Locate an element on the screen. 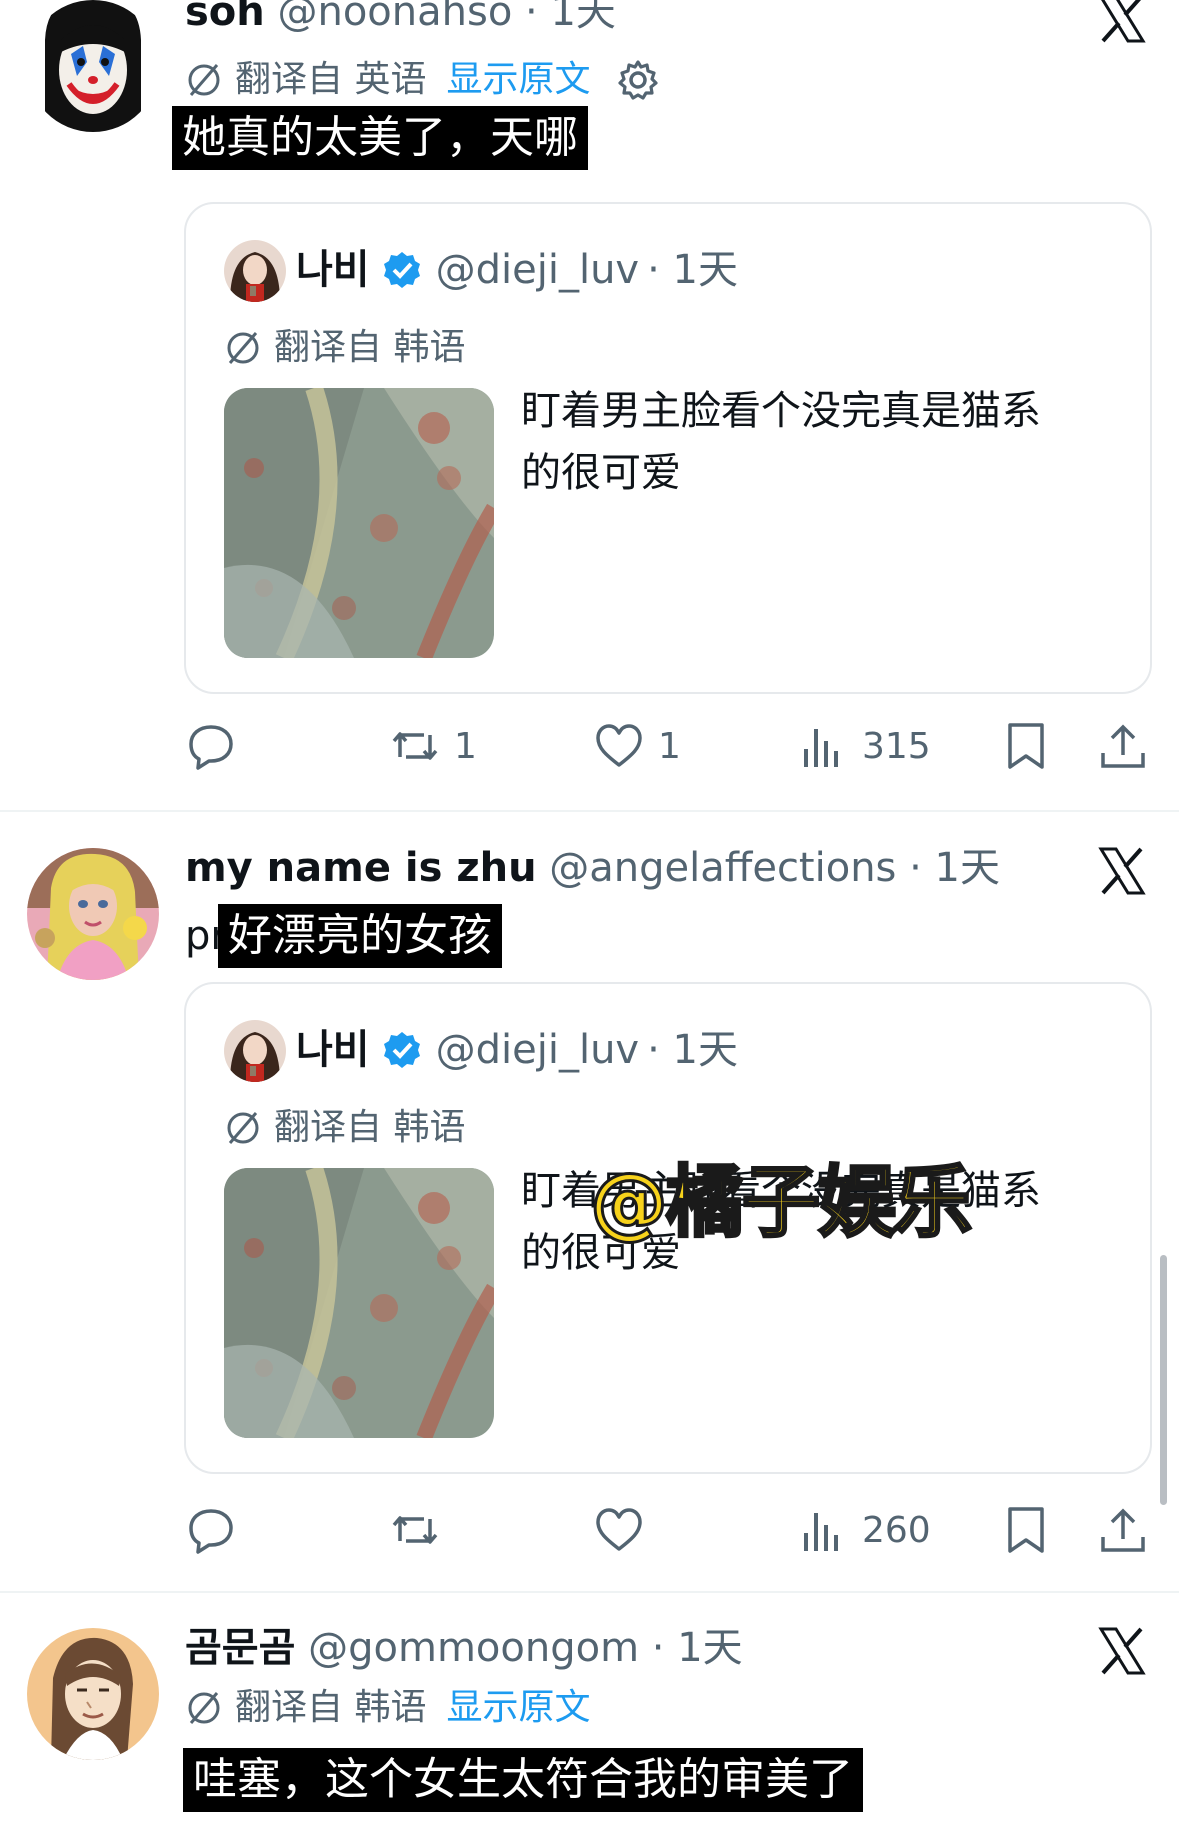 The width and height of the screenshot is (1179, 1839). tweet-caption: 她真的太美了，天哪 is located at coordinates (380, 138).